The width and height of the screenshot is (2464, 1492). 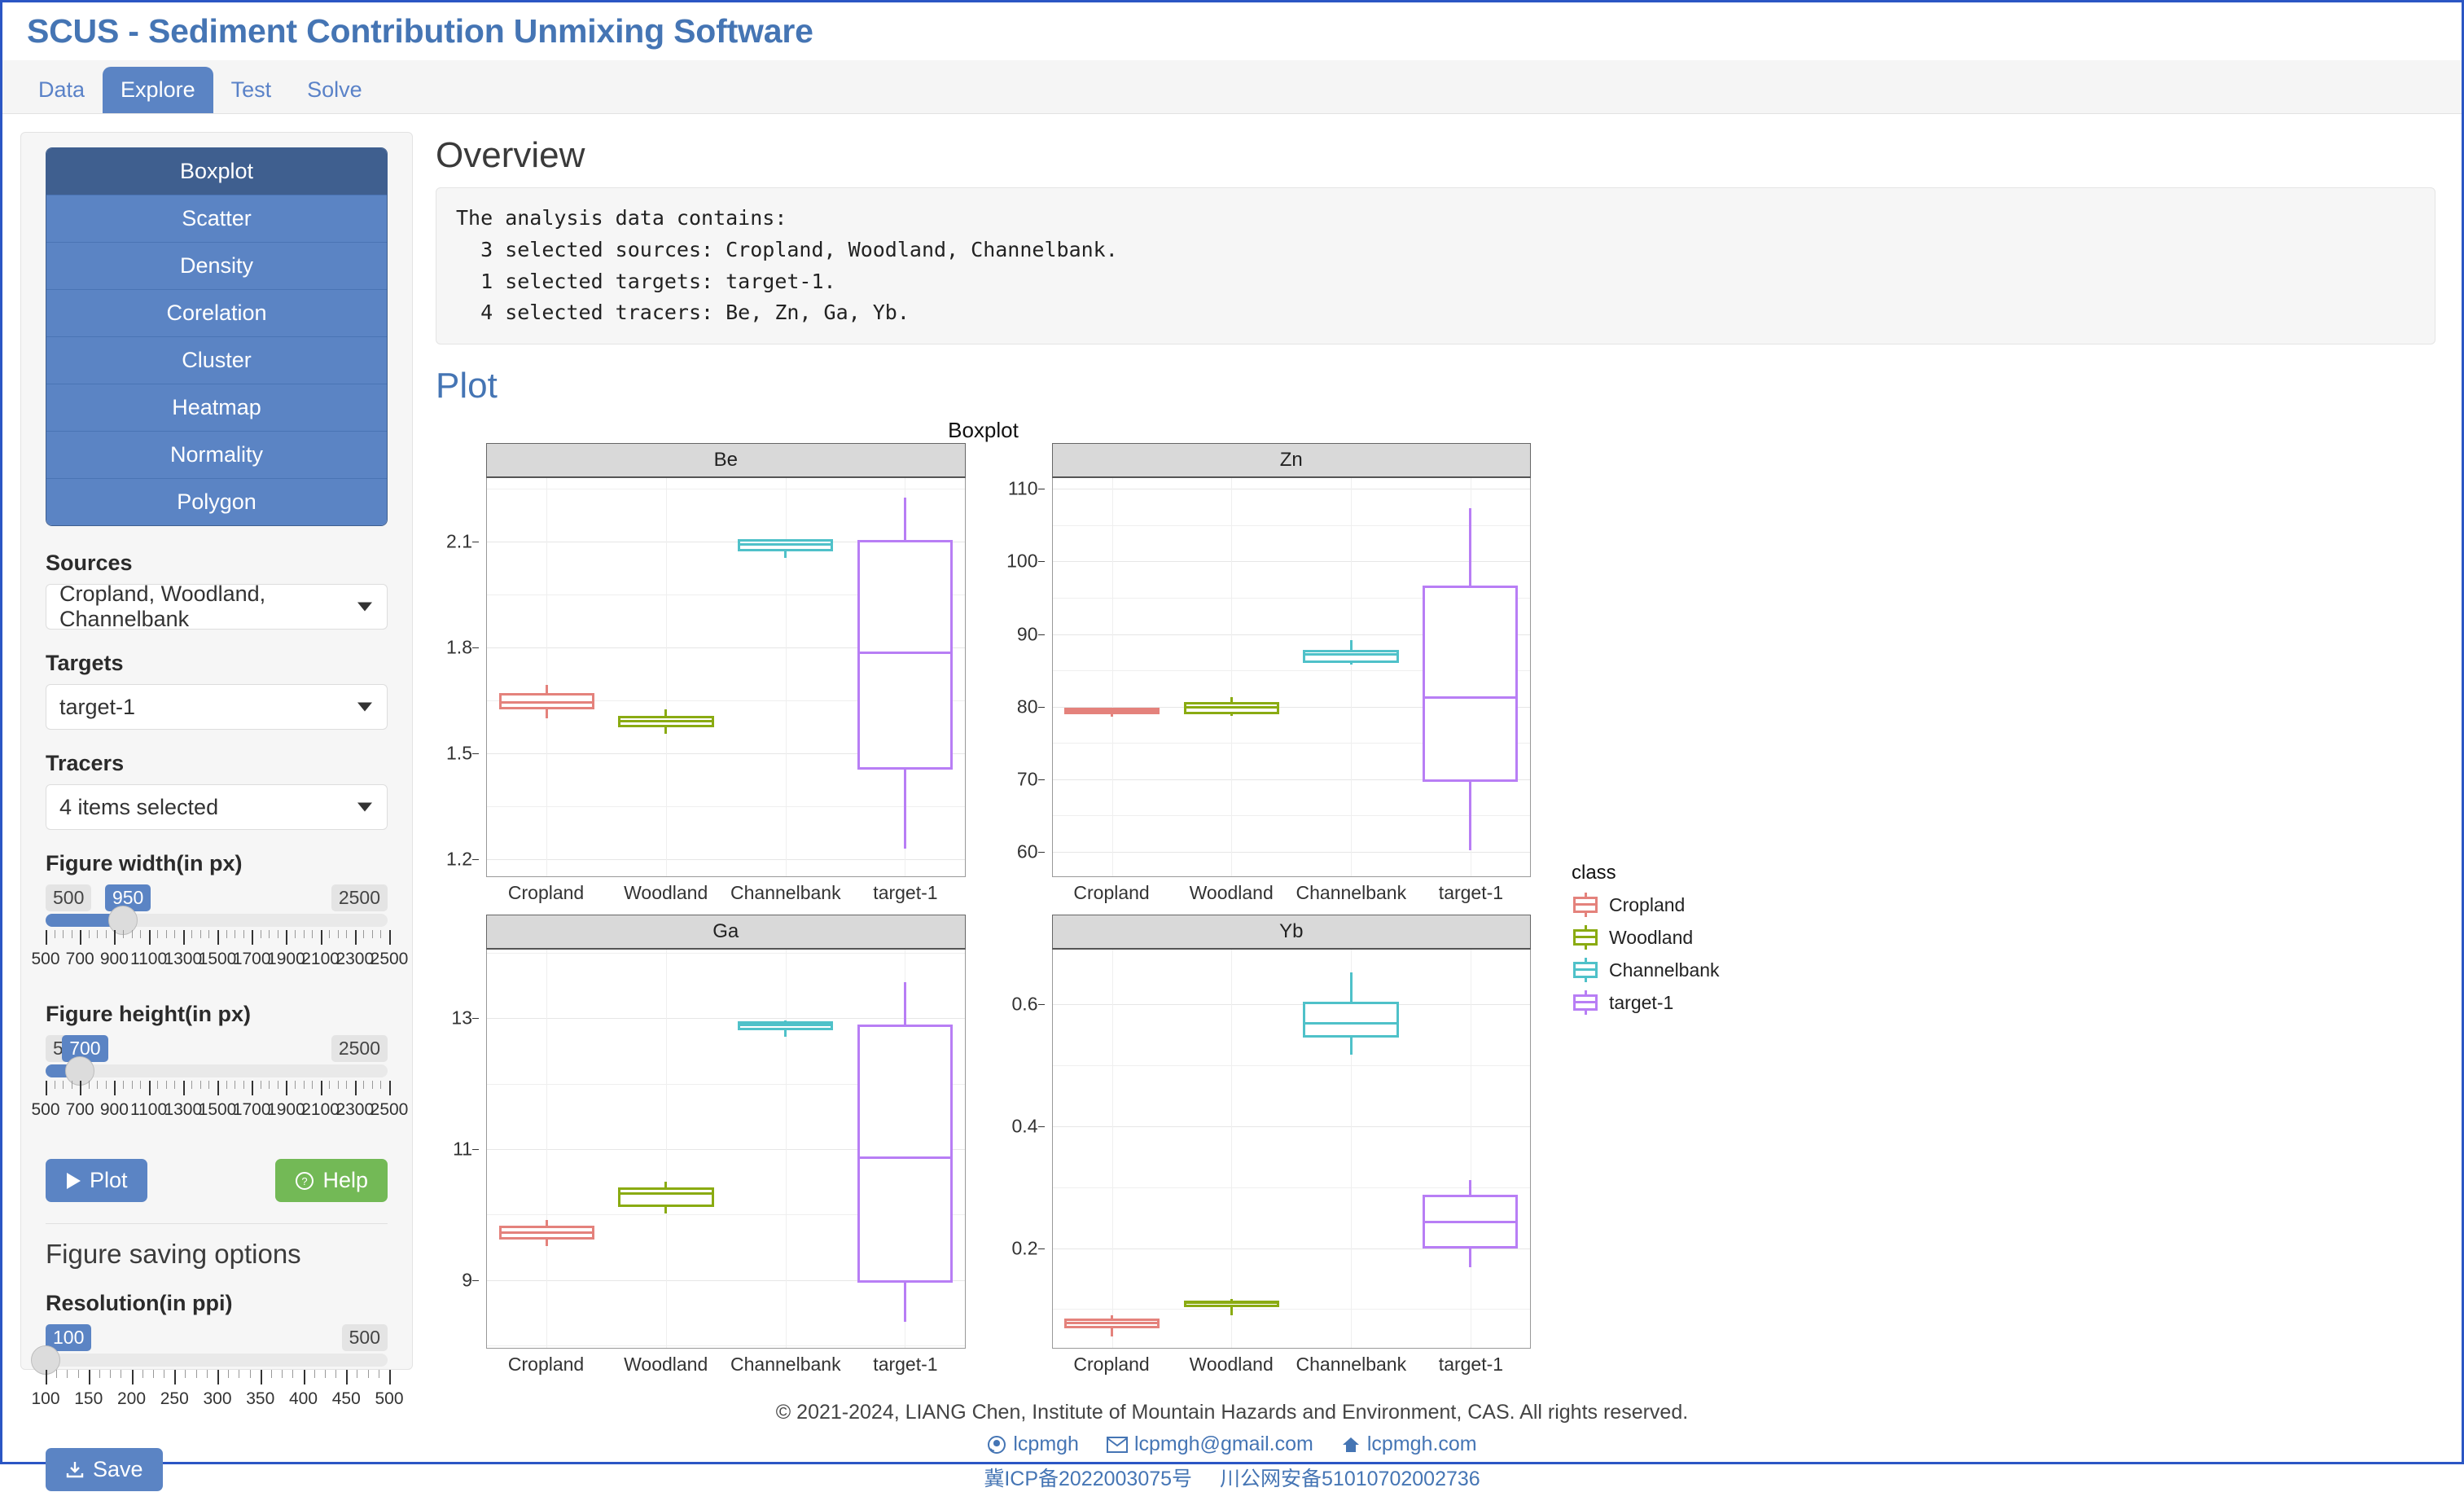 I want to click on envelope-icon, so click(x=1117, y=1445).